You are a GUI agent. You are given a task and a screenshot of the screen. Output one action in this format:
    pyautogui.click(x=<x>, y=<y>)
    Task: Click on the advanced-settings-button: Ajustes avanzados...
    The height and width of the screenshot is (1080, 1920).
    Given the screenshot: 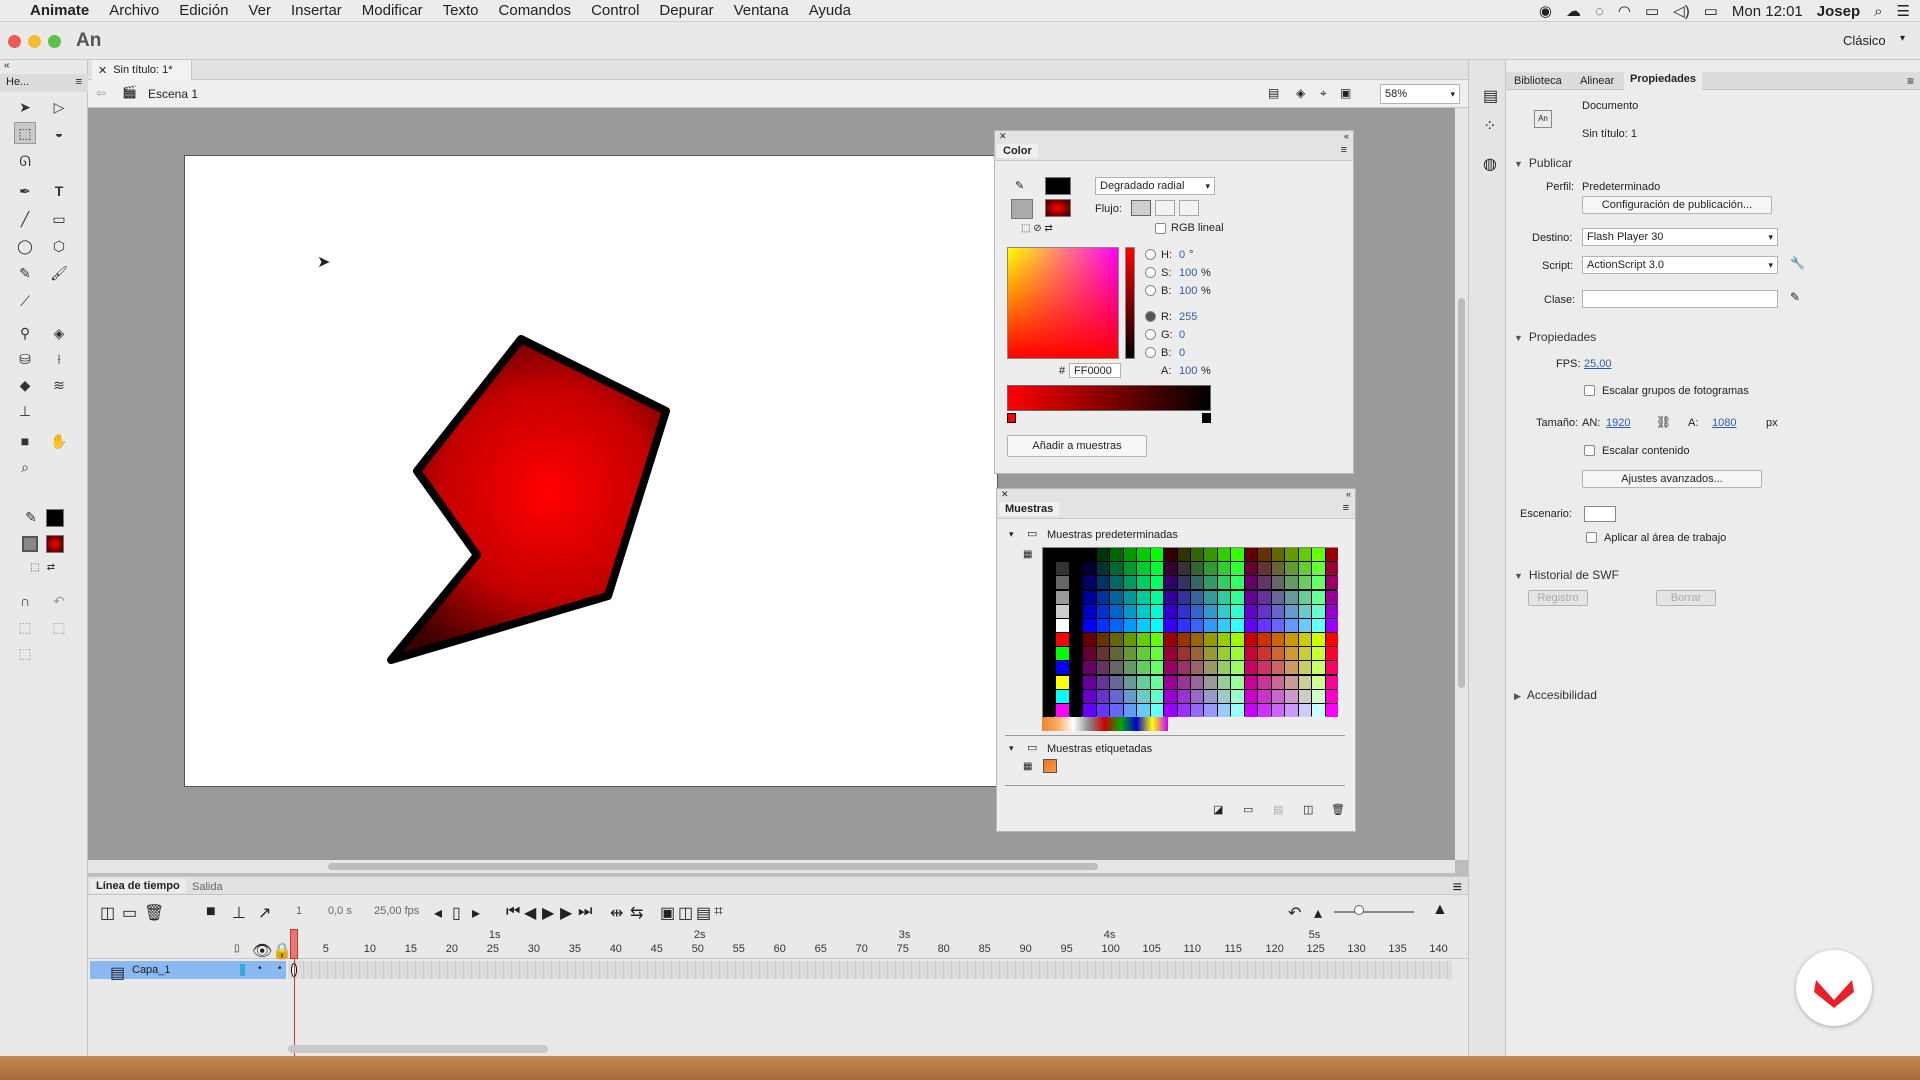 What is the action you would take?
    pyautogui.click(x=1672, y=479)
    